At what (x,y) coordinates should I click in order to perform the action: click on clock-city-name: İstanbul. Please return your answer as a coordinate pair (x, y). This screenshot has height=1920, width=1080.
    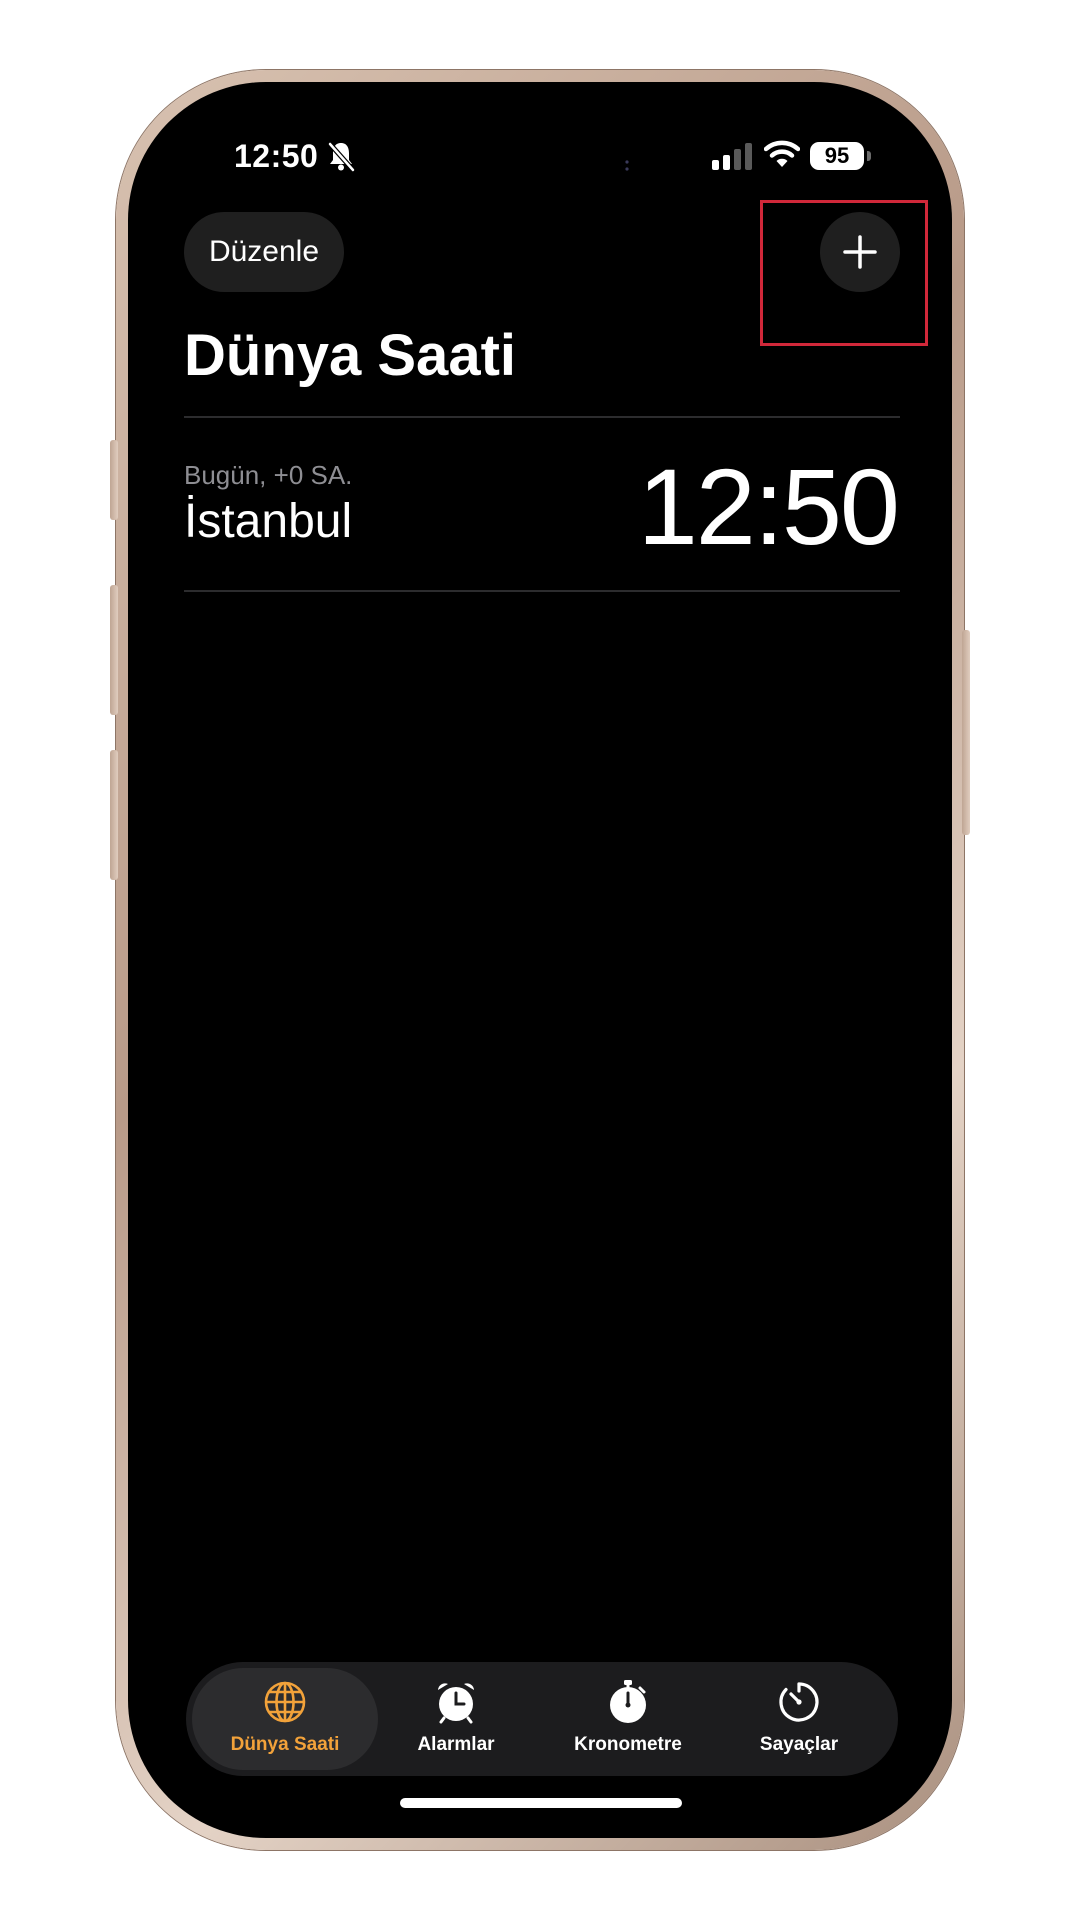
    Looking at the image, I should click on (268, 521).